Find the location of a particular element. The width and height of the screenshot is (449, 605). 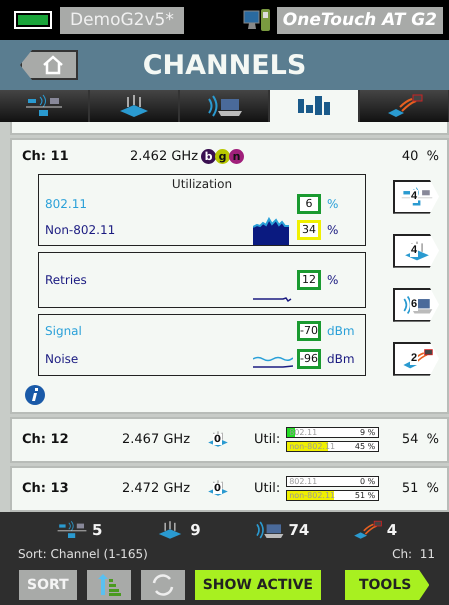

noise-sparkline is located at coordinates (273, 361).